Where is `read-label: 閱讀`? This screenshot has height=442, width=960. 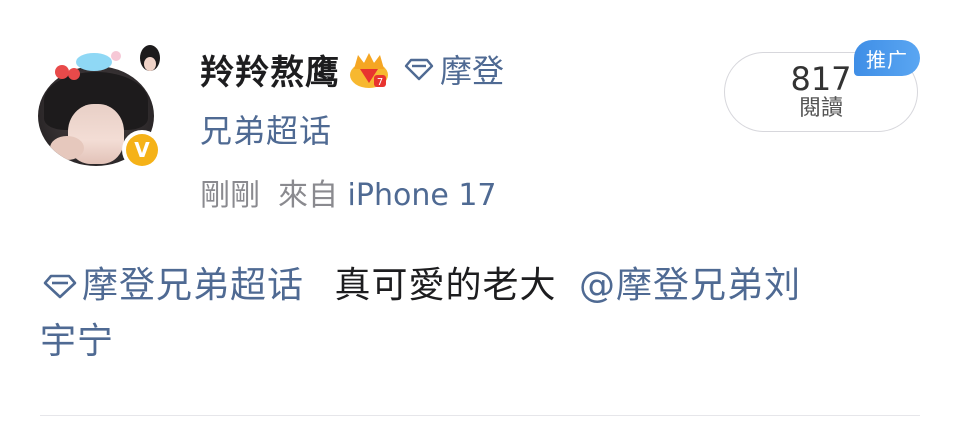
read-label: 閱讀 is located at coordinates (820, 108).